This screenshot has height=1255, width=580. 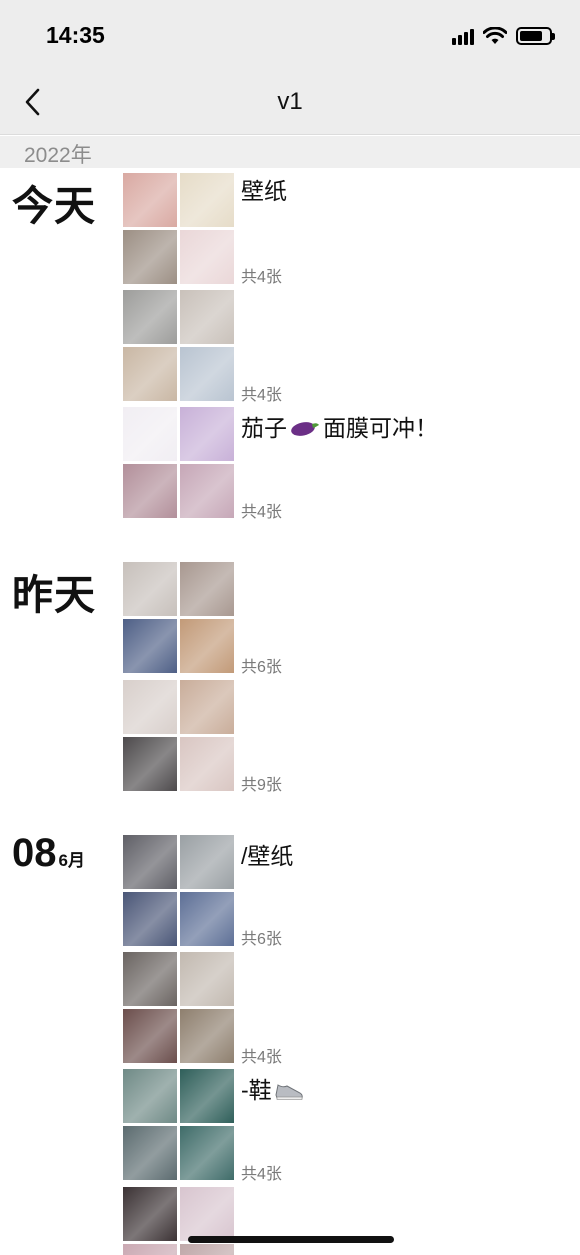 I want to click on post-caption: -鞋, so click(x=272, y=1088).